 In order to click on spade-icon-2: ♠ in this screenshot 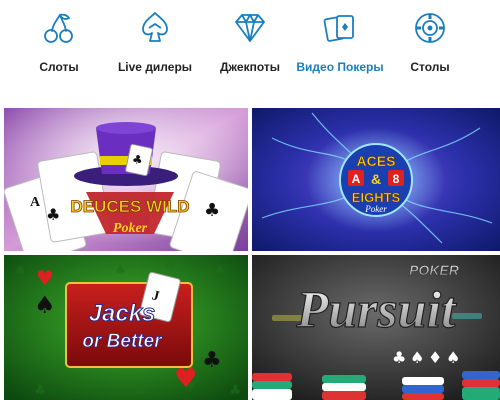, I will do `click(453, 357)`.